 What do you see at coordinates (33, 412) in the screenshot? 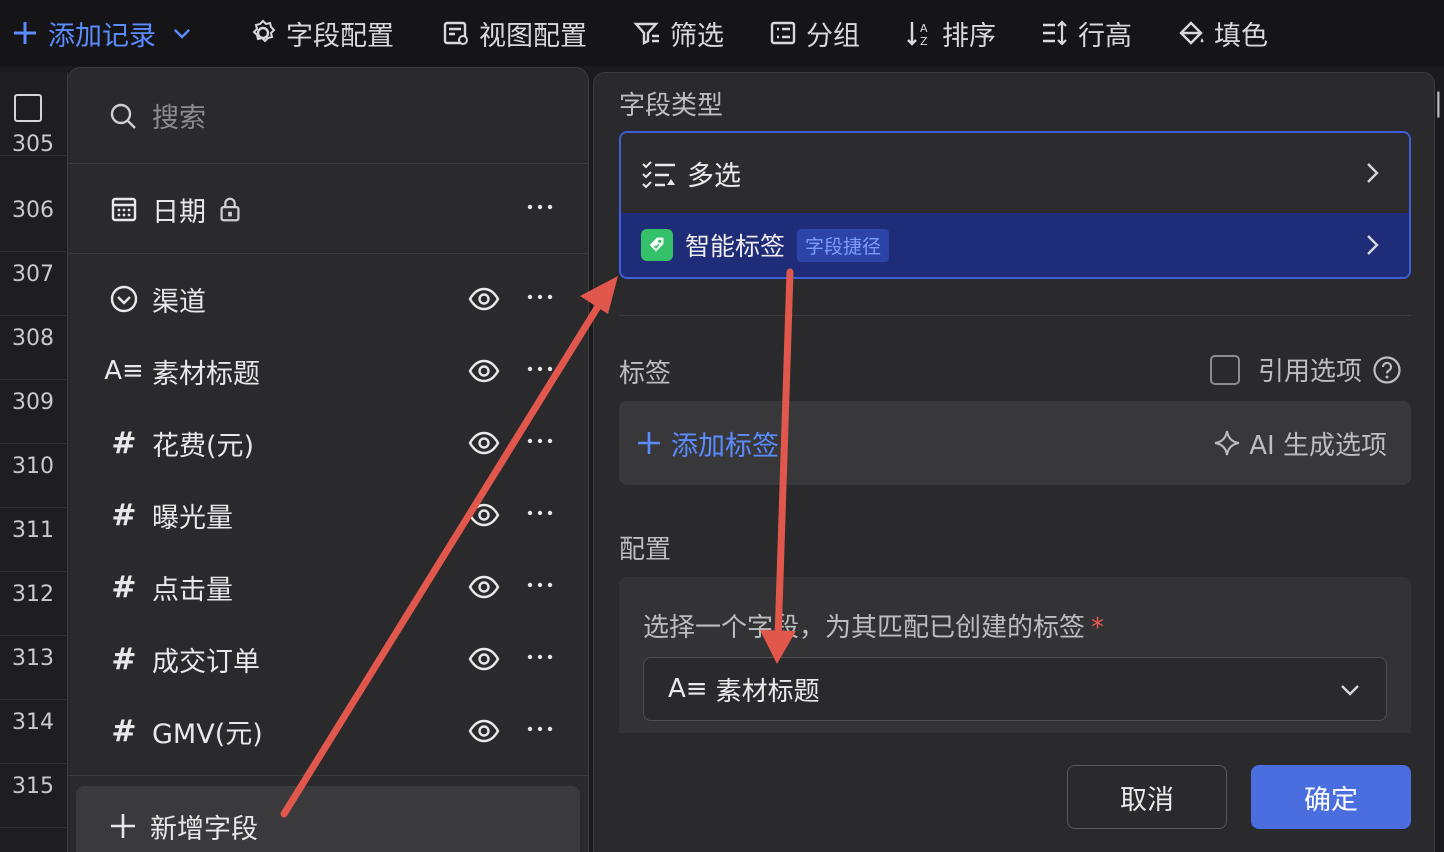
I see `row-number: 309` at bounding box center [33, 412].